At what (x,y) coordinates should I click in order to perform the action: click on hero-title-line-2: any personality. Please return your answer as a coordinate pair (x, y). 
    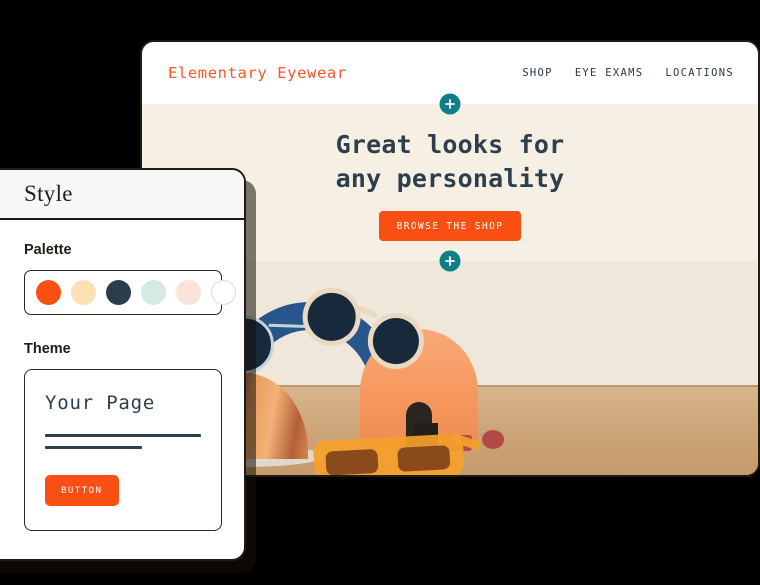
    Looking at the image, I should click on (450, 178).